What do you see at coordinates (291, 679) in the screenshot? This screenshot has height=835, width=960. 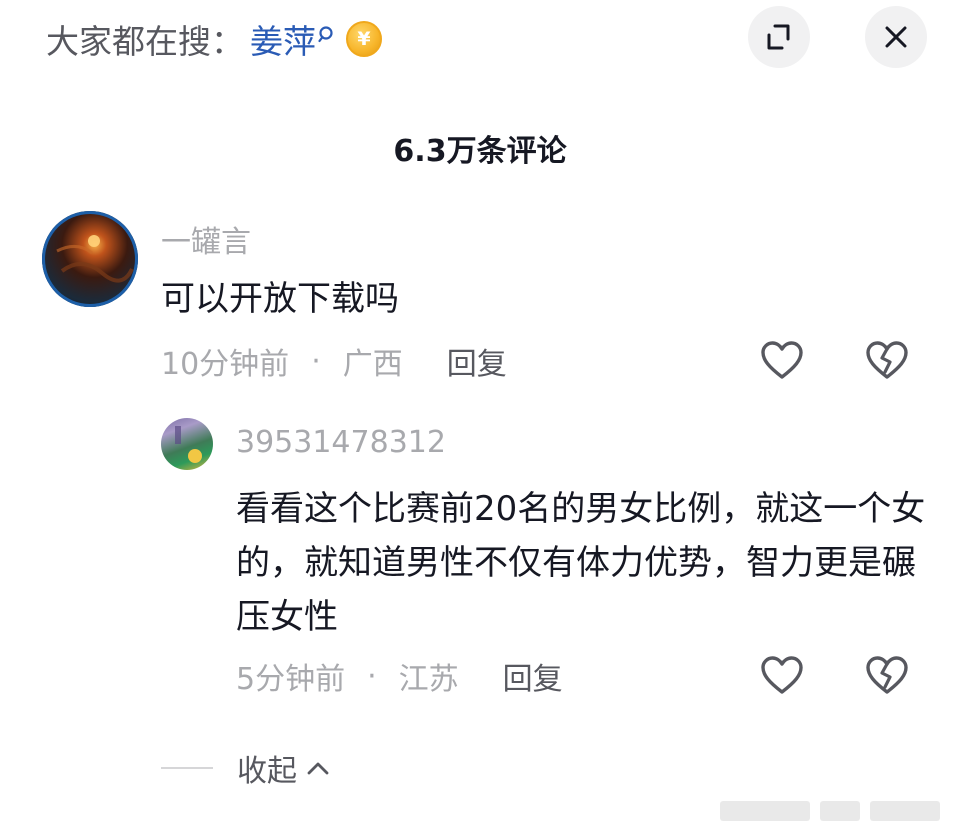 I see `comment-time: 5分钟前` at bounding box center [291, 679].